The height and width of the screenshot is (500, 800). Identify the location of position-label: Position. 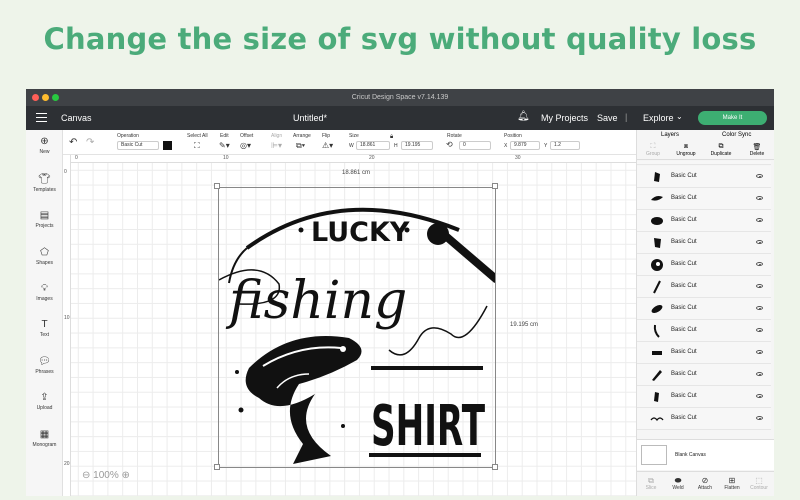
(513, 136).